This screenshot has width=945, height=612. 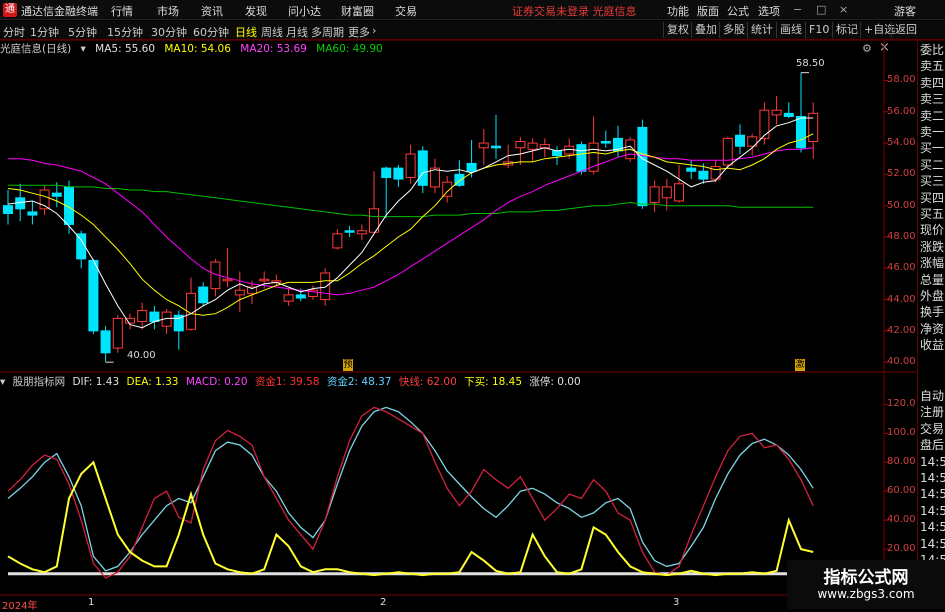 What do you see at coordinates (901, 299) in the screenshot?
I see `price-tick-label: 44.00` at bounding box center [901, 299].